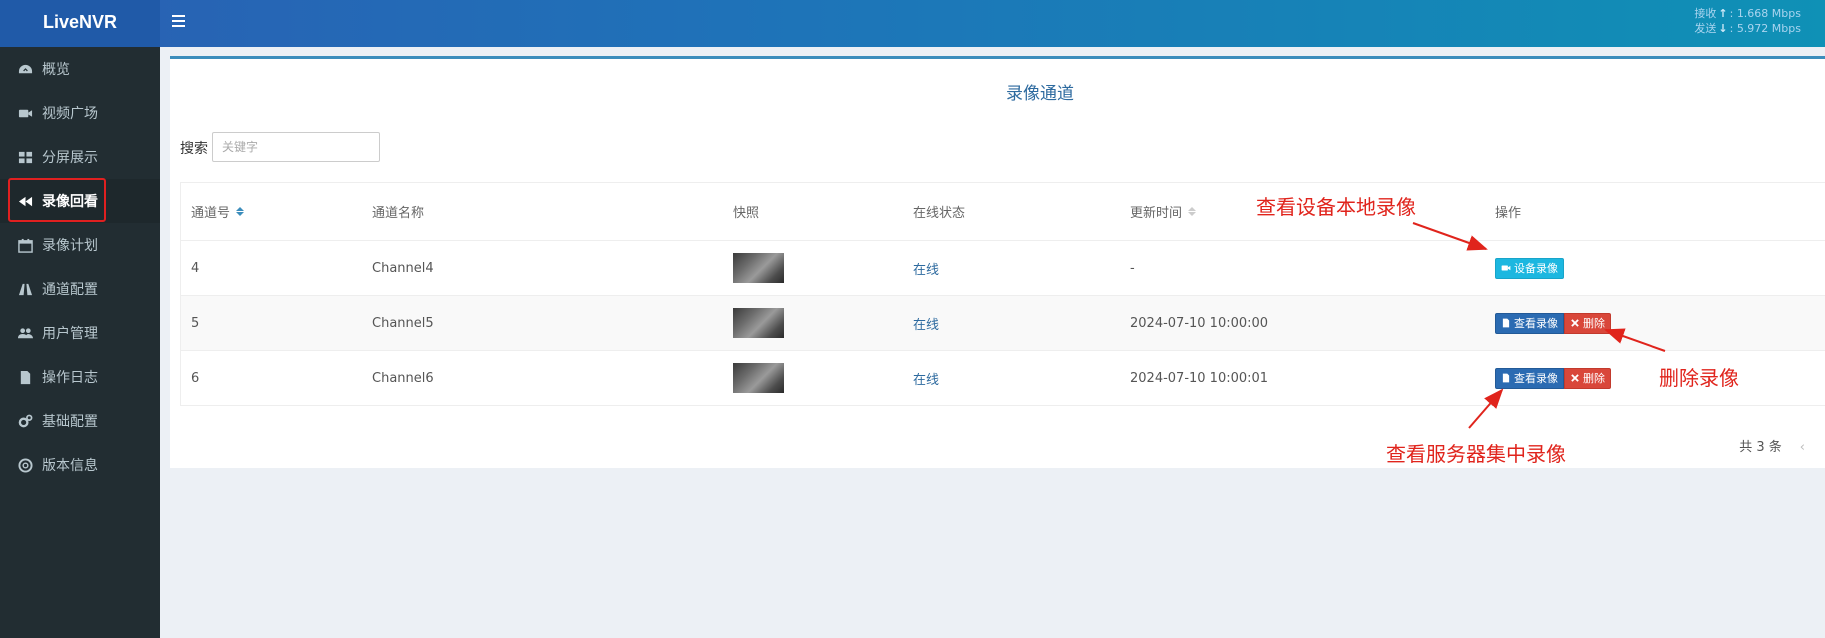 The height and width of the screenshot is (638, 1825). I want to click on sidebar-item-label: 录像计划, so click(70, 246).